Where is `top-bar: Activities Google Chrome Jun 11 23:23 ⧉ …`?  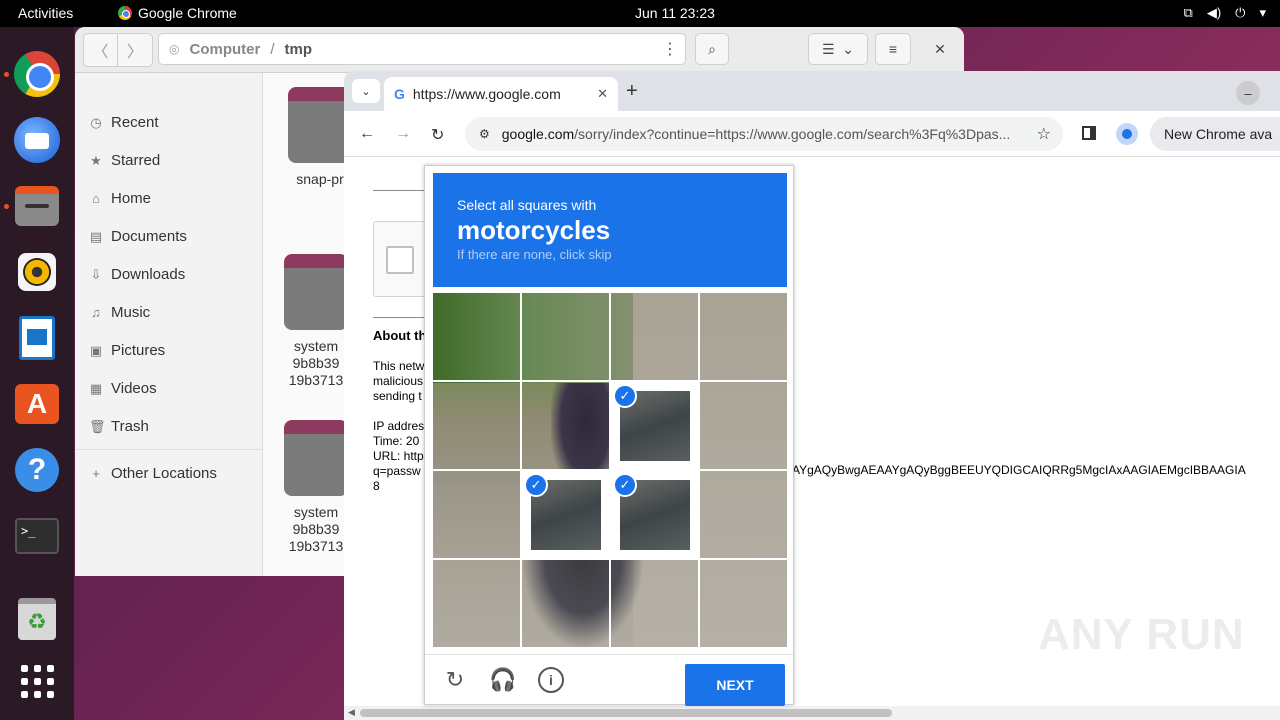 top-bar: Activities Google Chrome Jun 11 23:23 ⧉ … is located at coordinates (640, 13).